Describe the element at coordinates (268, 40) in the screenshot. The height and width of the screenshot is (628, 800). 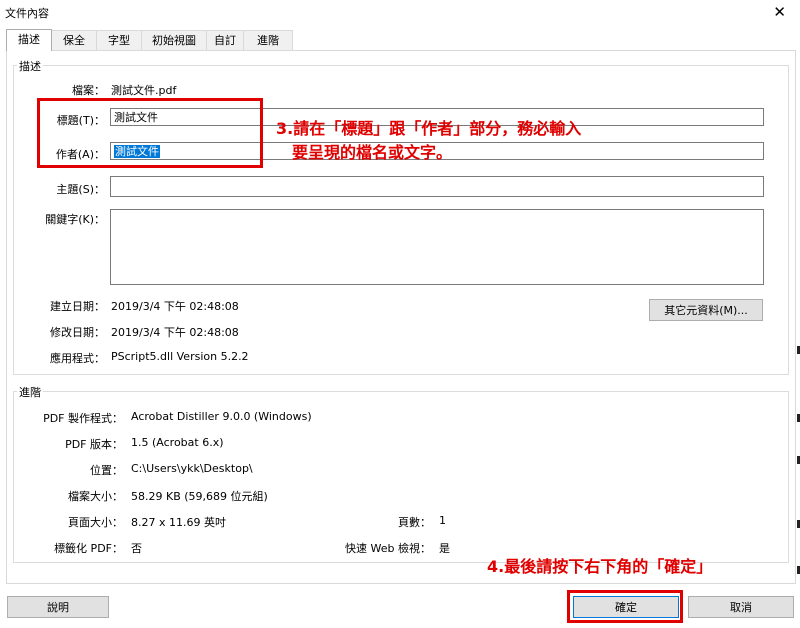
I see `tab-advanced: 進階` at that location.